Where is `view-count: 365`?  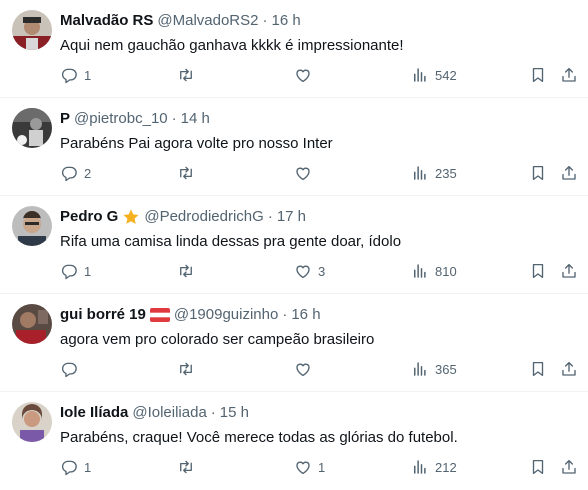 view-count: 365 is located at coordinates (446, 369).